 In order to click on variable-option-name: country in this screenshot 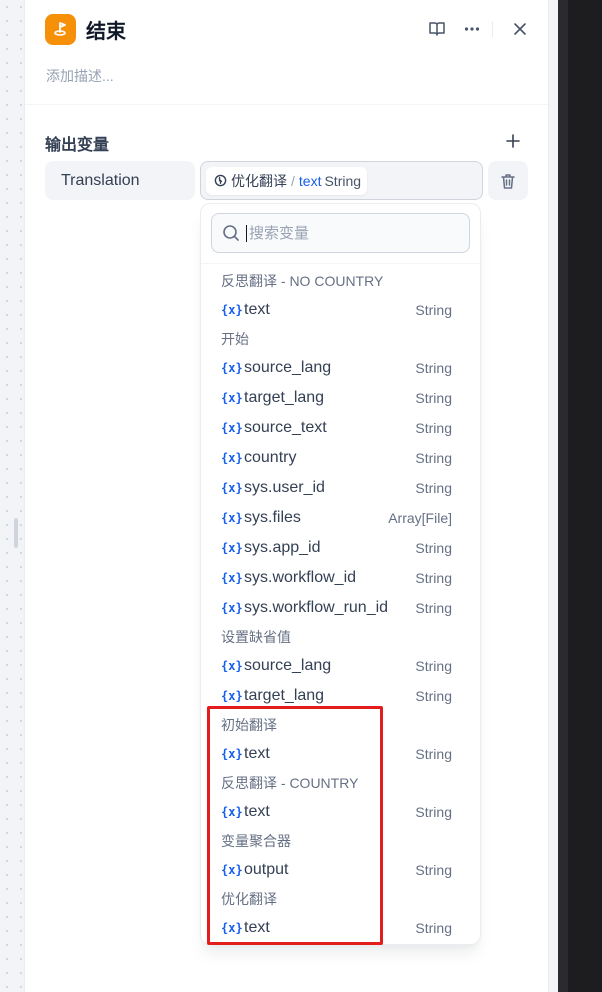, I will do `click(270, 457)`.